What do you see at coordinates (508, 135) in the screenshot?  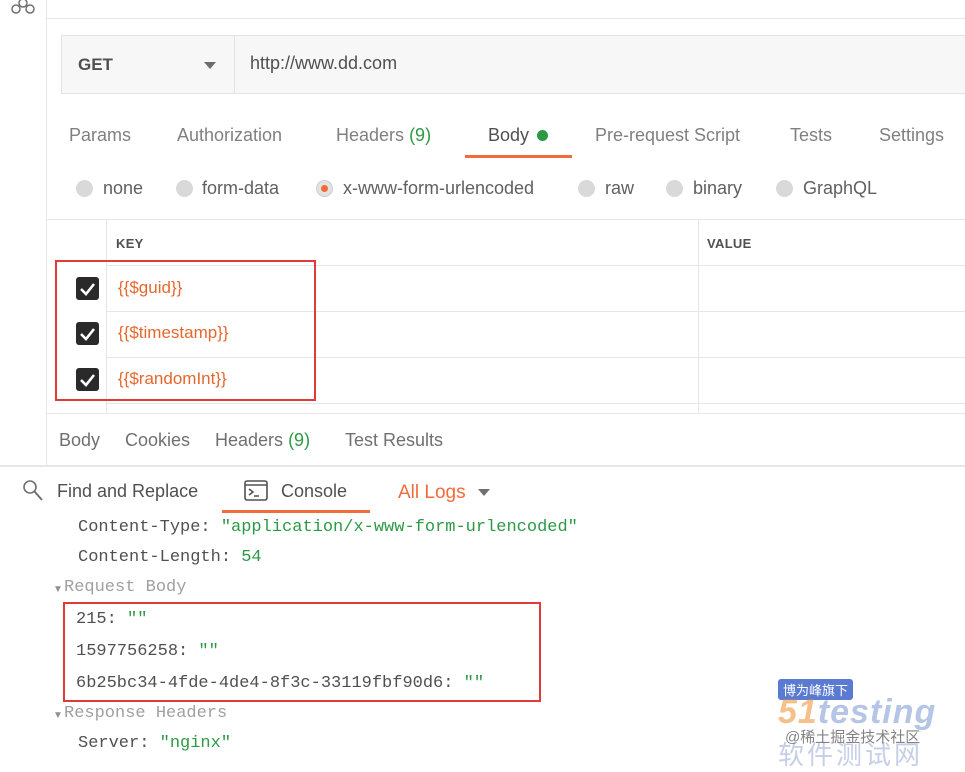 I see `tab-body: Body` at bounding box center [508, 135].